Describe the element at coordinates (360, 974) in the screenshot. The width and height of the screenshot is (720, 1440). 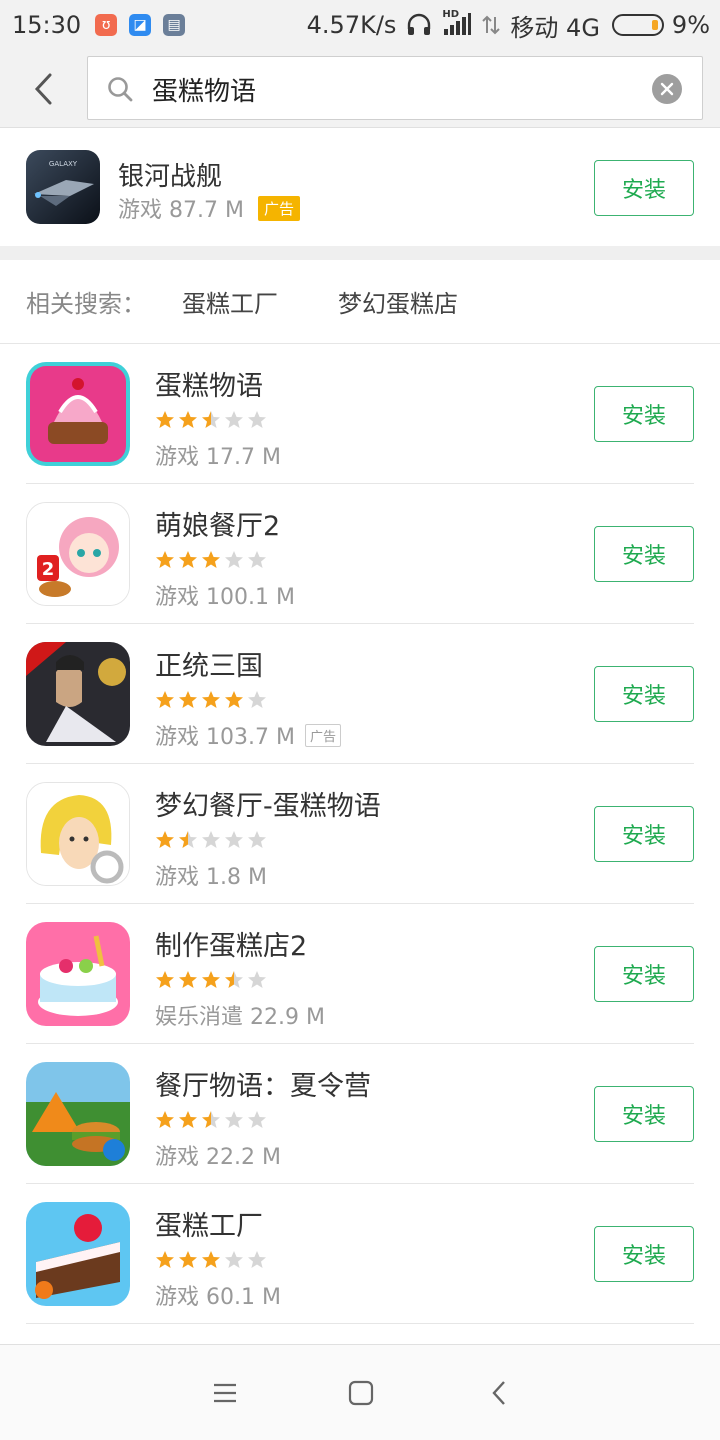
I see `list-item: 制作蛋糕店2 娱乐消遣 22.9 M 安装` at that location.